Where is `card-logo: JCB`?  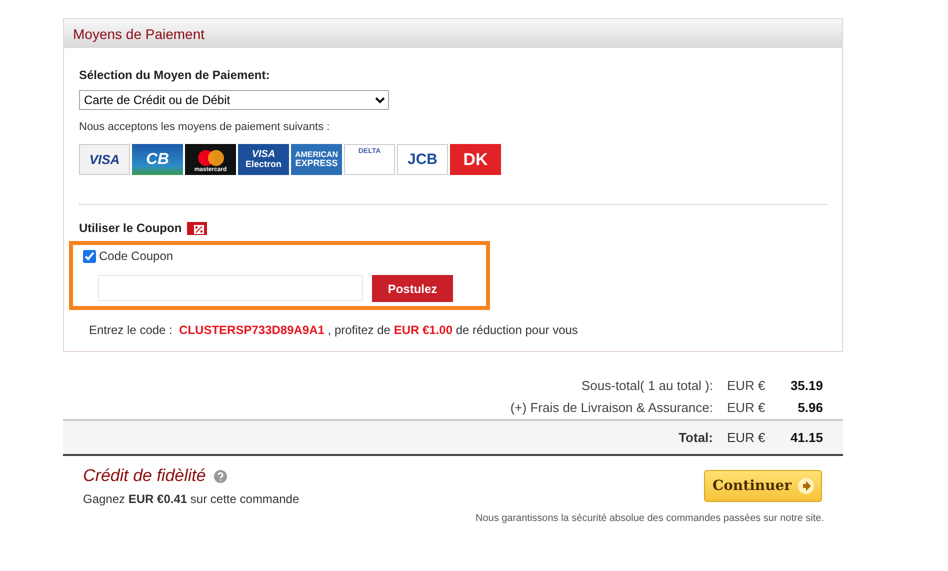
card-logo: JCB is located at coordinates (422, 159).